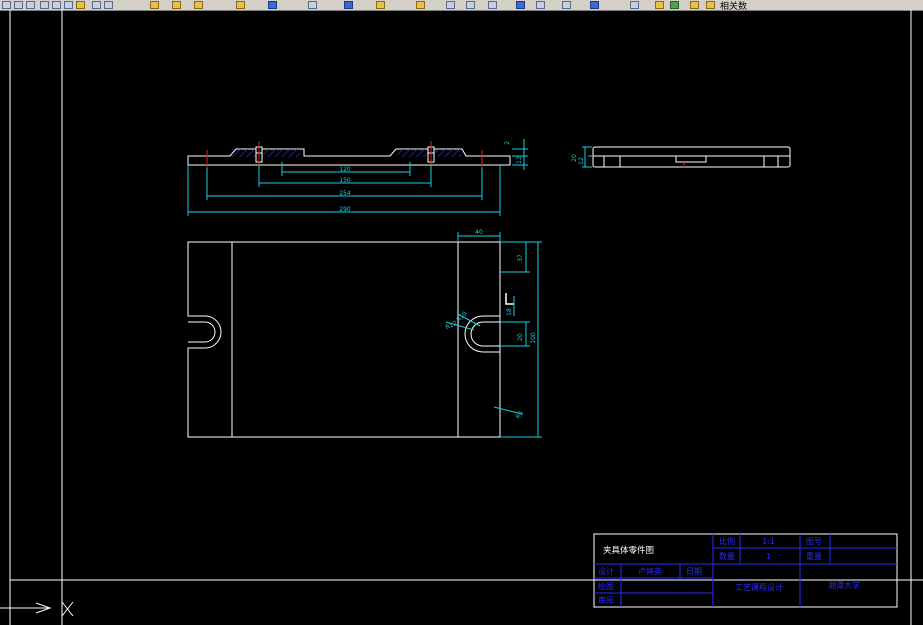 Image resolution: width=923 pixels, height=625 pixels. I want to click on dim-side-20: 20, so click(574, 158).